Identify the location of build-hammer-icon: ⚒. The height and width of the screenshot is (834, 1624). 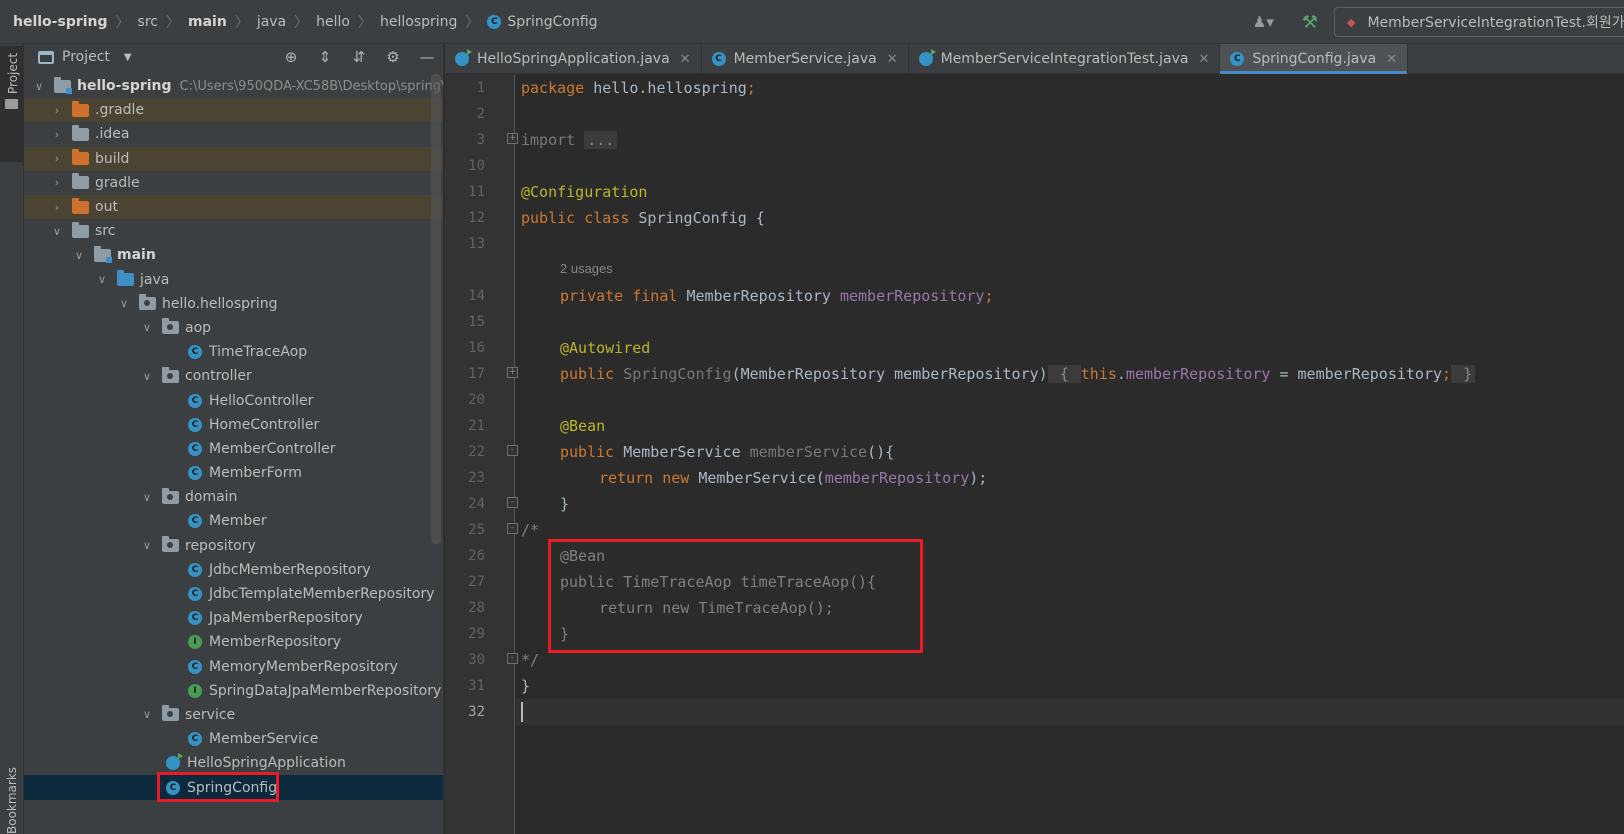
(1310, 22).